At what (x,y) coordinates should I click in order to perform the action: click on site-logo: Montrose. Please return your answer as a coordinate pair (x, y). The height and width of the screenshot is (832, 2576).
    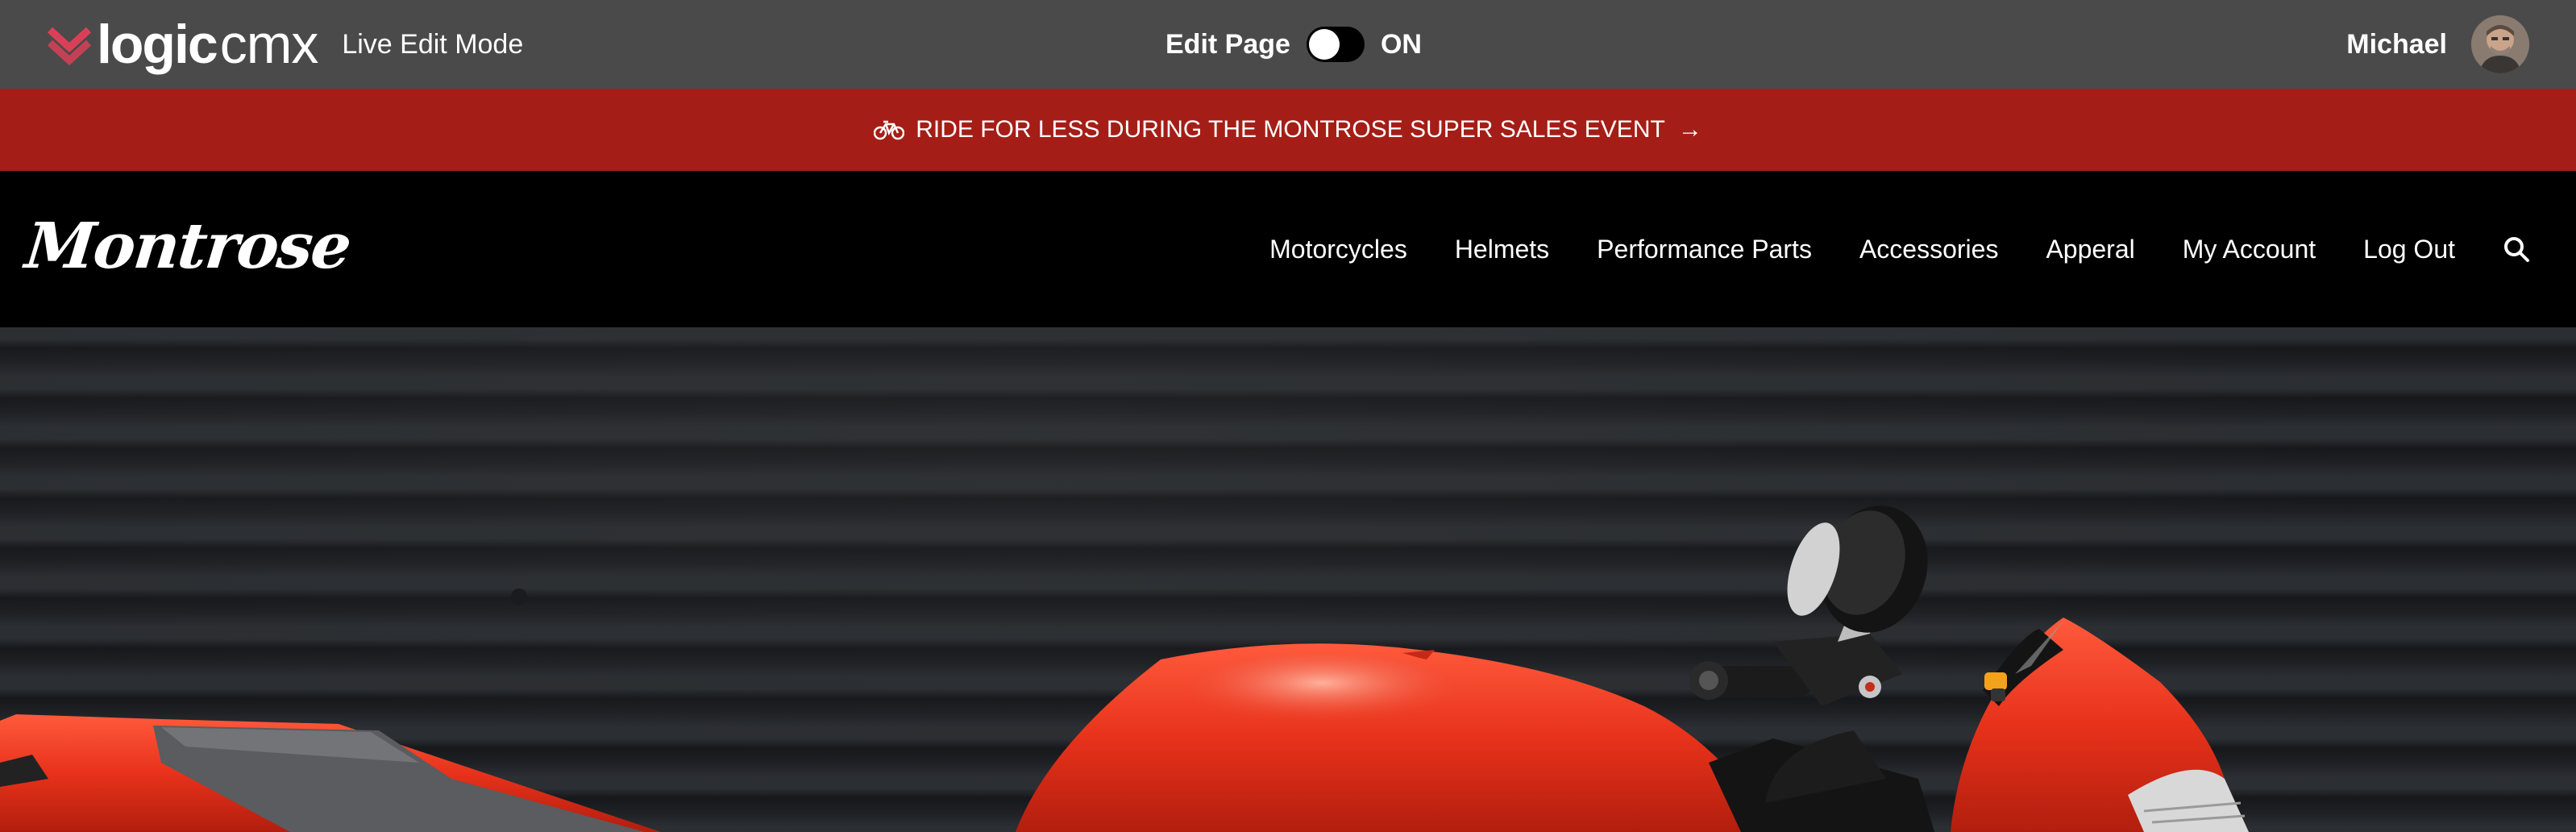
    Looking at the image, I should click on (187, 246).